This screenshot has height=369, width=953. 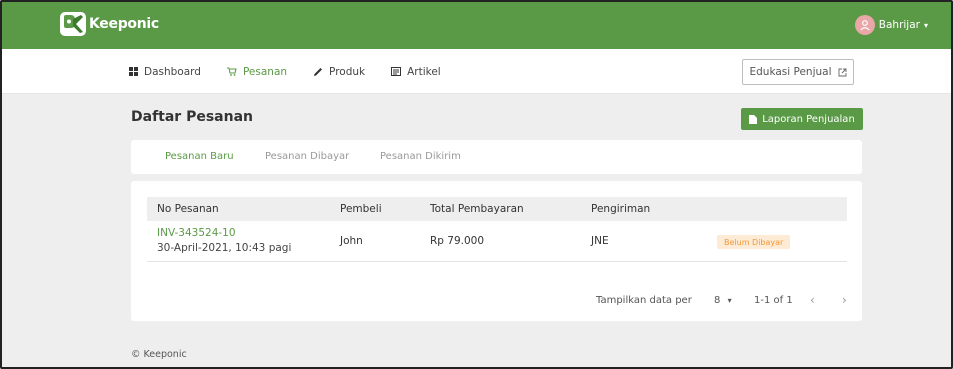 What do you see at coordinates (172, 71) in the screenshot?
I see `nav-item-label: Dashboard` at bounding box center [172, 71].